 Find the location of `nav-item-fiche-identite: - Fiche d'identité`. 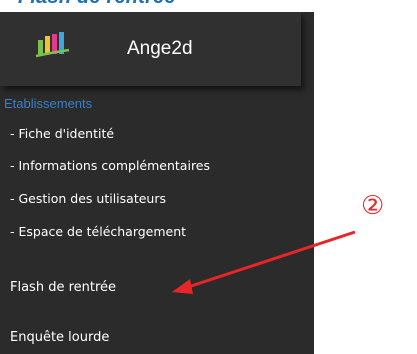

nav-item-fiche-identite: - Fiche d'identité is located at coordinates (62, 133).